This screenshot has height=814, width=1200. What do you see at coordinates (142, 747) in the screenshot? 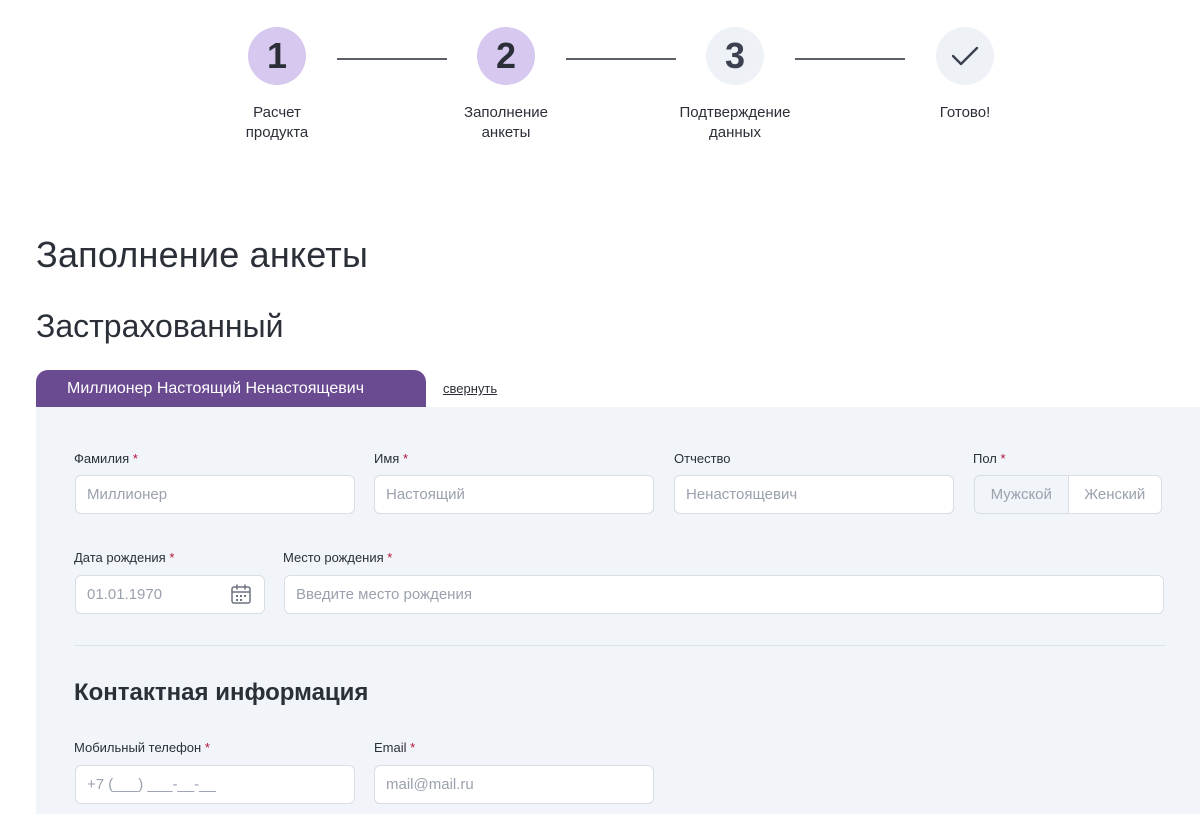
I see `phone-label: Мобильный телефон *` at bounding box center [142, 747].